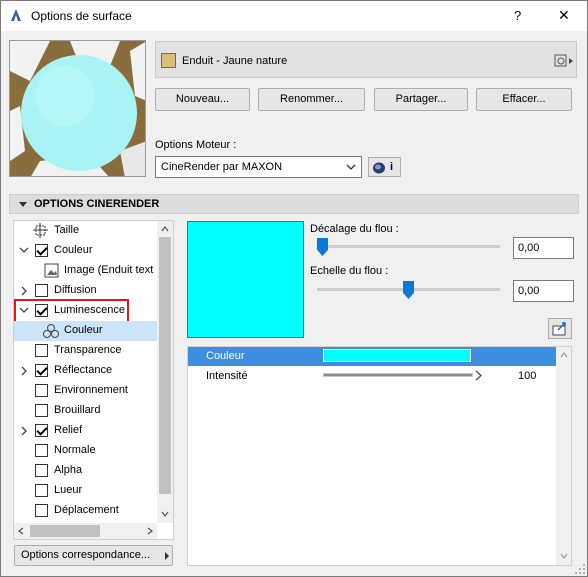 This screenshot has width=588, height=577. I want to click on tree-vscrollbar, so click(165, 372).